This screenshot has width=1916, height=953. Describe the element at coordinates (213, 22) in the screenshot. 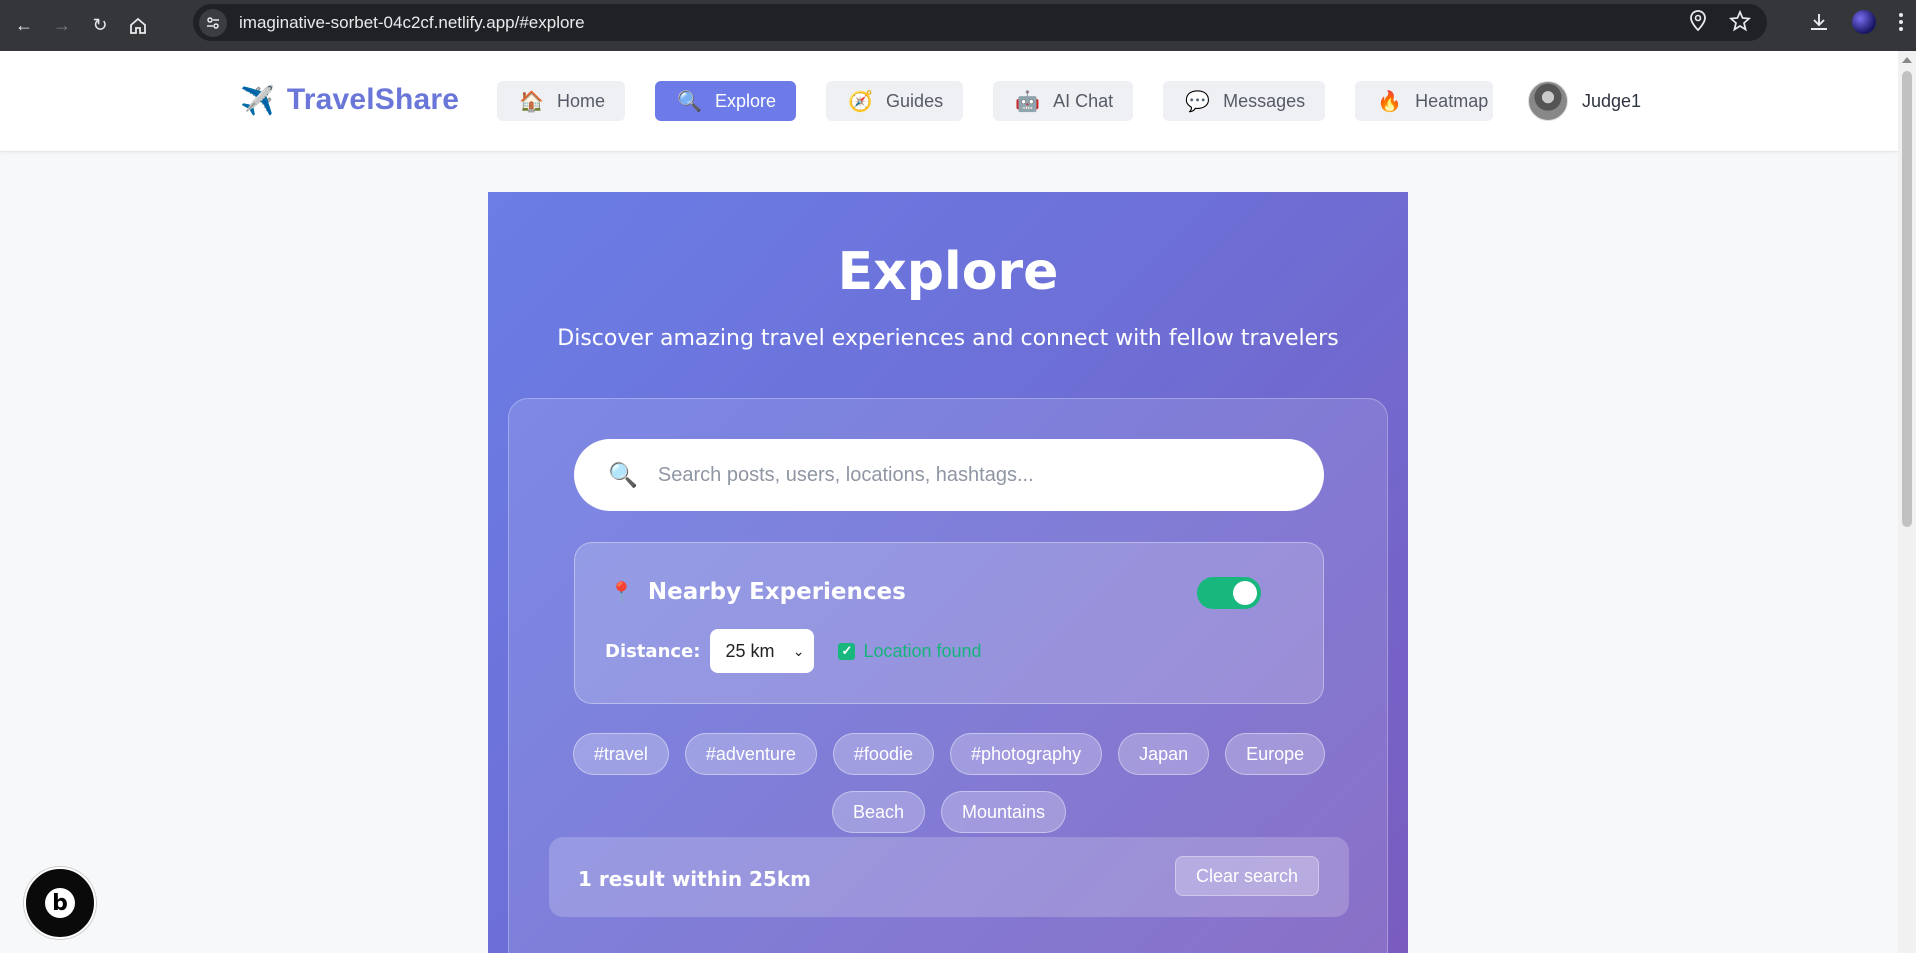

I see `site-info-icon` at that location.